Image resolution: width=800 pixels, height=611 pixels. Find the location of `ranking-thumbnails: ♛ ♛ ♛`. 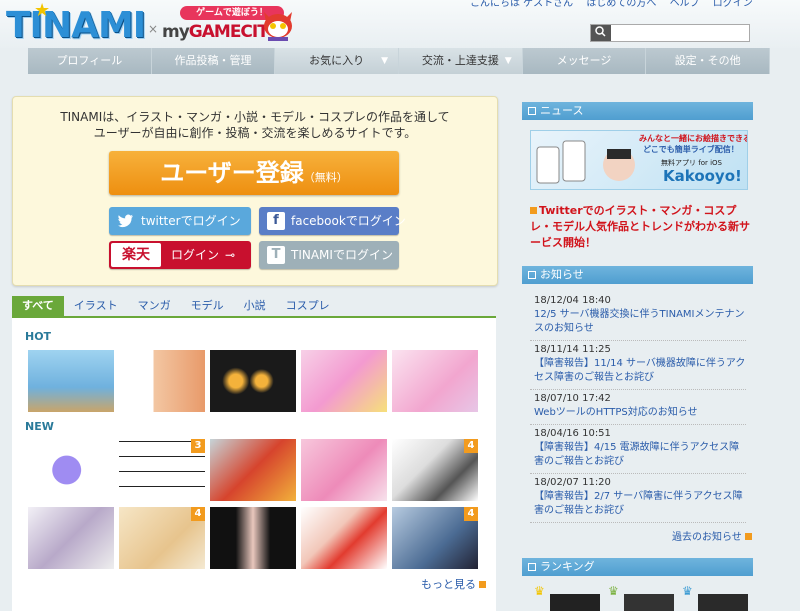

ranking-thumbnails: ♛ ♛ ♛ is located at coordinates (640, 596).